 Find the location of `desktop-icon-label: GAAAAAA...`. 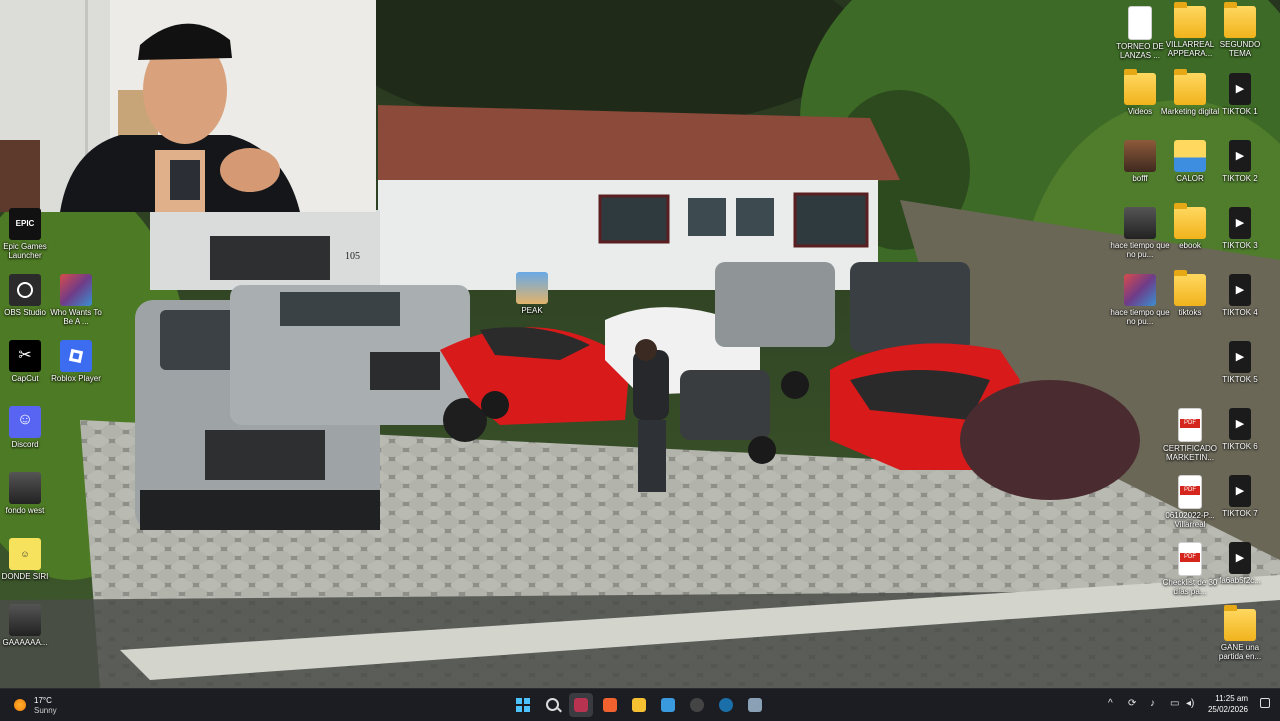

desktop-icon-label: GAAAAAA... is located at coordinates (25, 642).